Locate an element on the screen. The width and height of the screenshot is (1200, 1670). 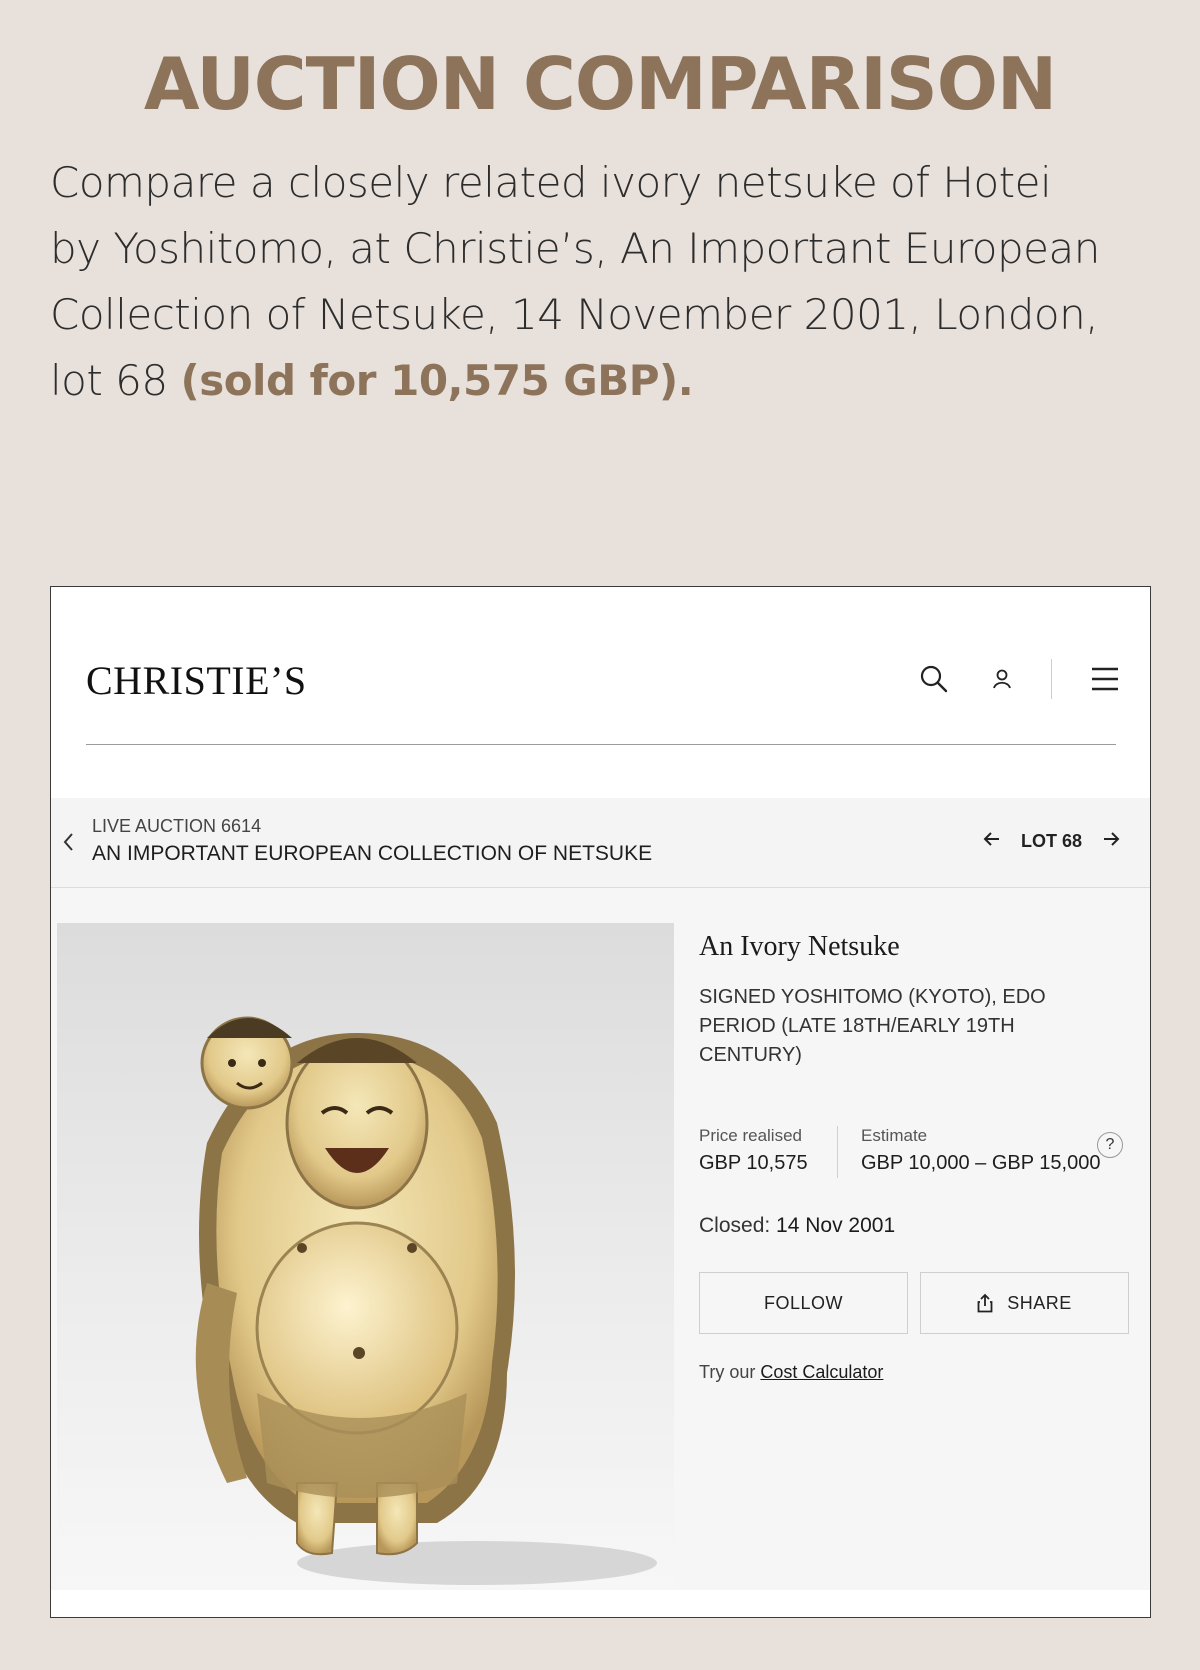
share-button: SHARE is located at coordinates (1024, 1303).